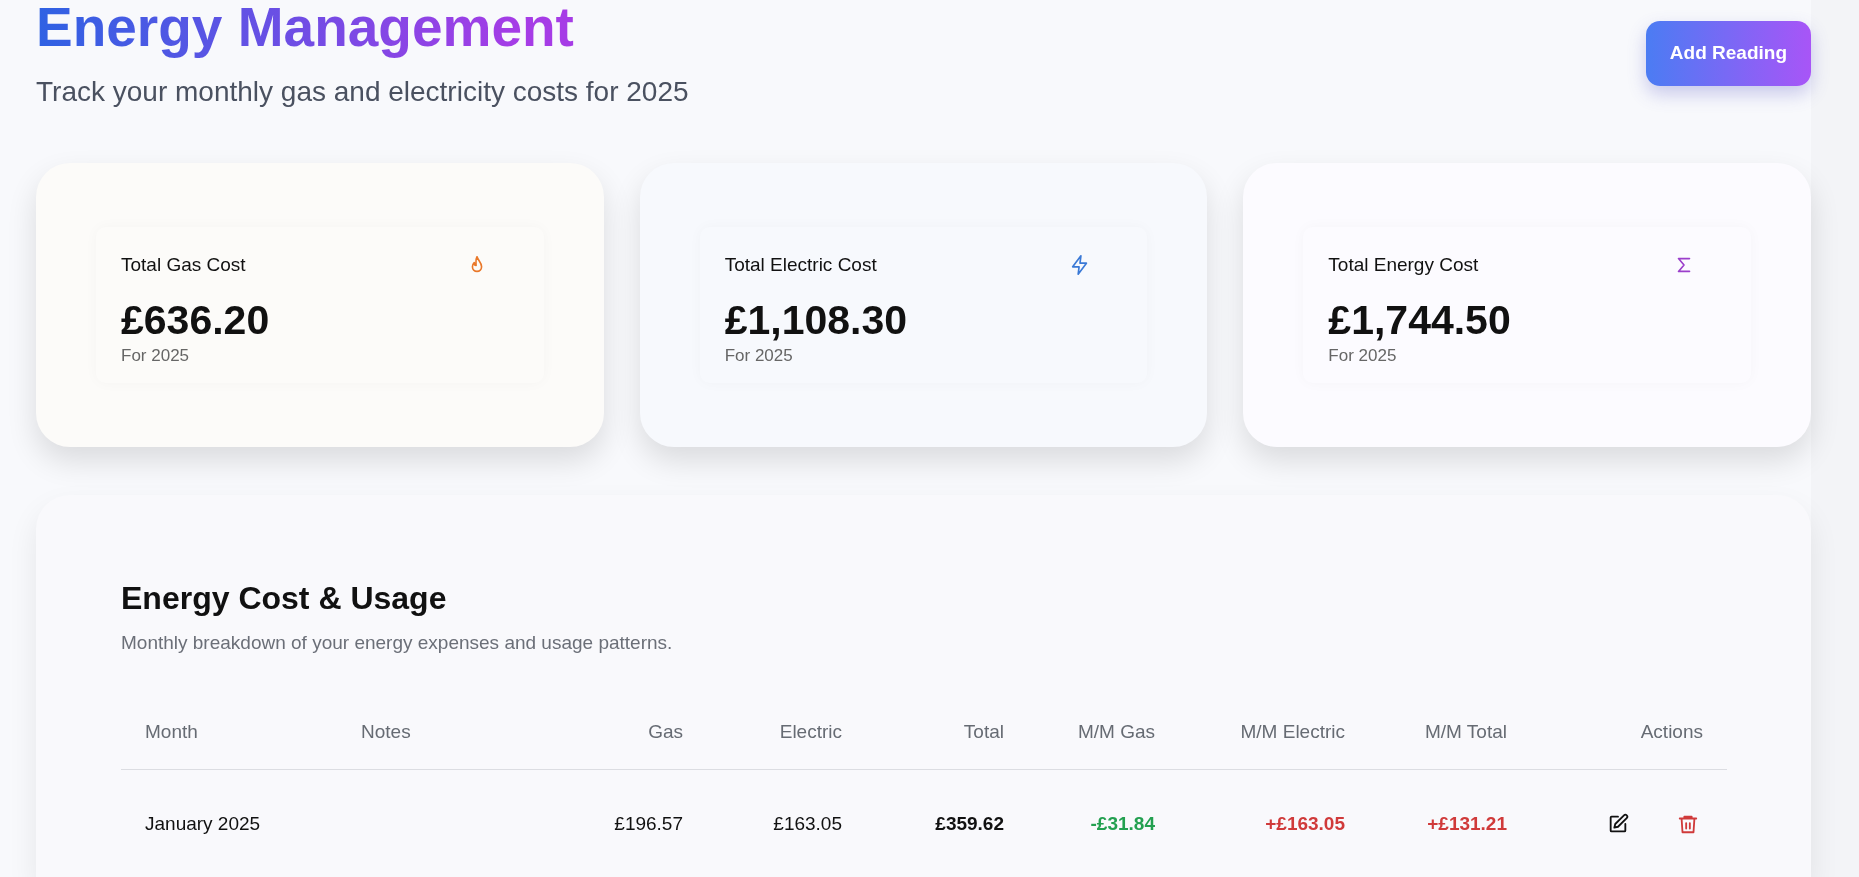 This screenshot has width=1859, height=877. What do you see at coordinates (1629, 732) in the screenshot?
I see `column-header: Actions` at bounding box center [1629, 732].